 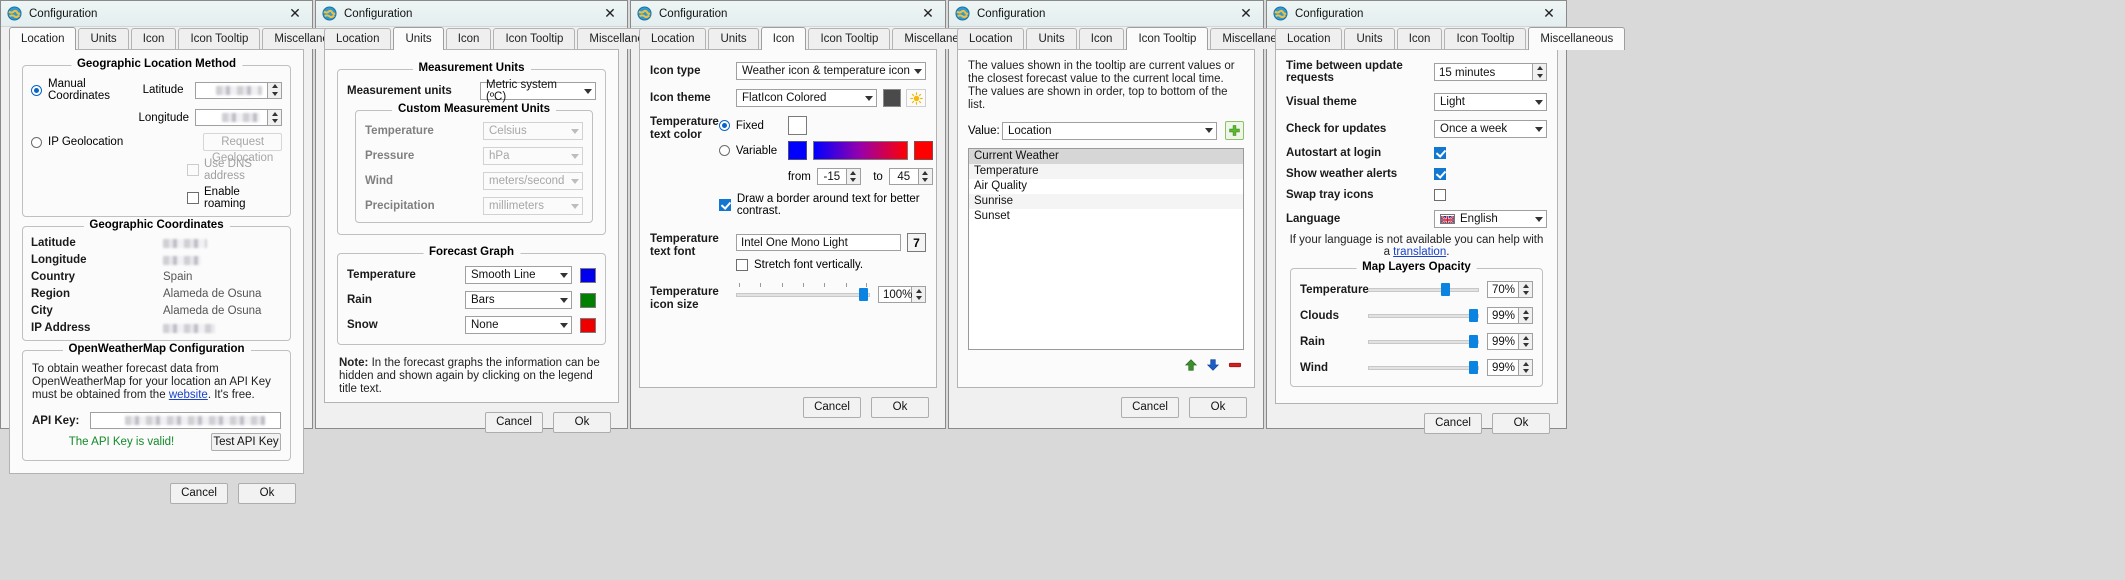 What do you see at coordinates (274, 87) in the screenshot?
I see `latitude-up-icon` at bounding box center [274, 87].